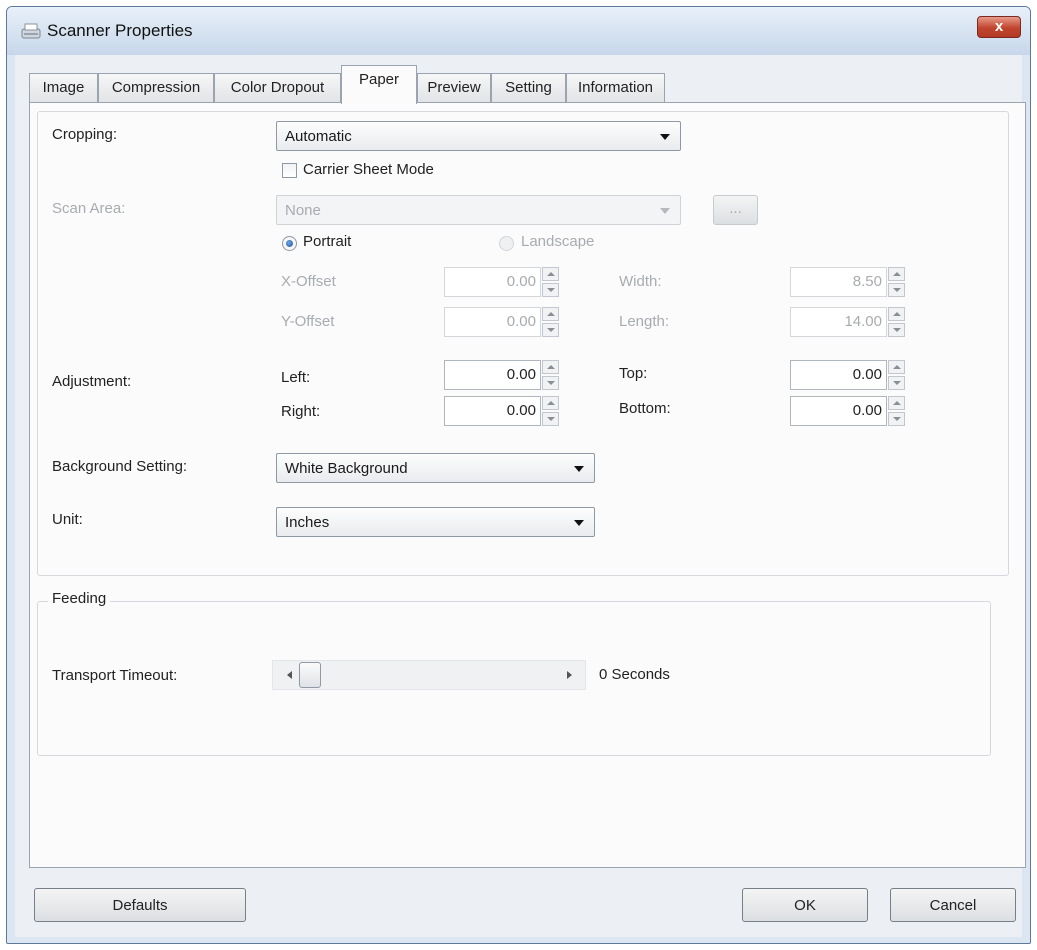 The image size is (1037, 950). What do you see at coordinates (521, 410) in the screenshot?
I see `right-value: 0.00` at bounding box center [521, 410].